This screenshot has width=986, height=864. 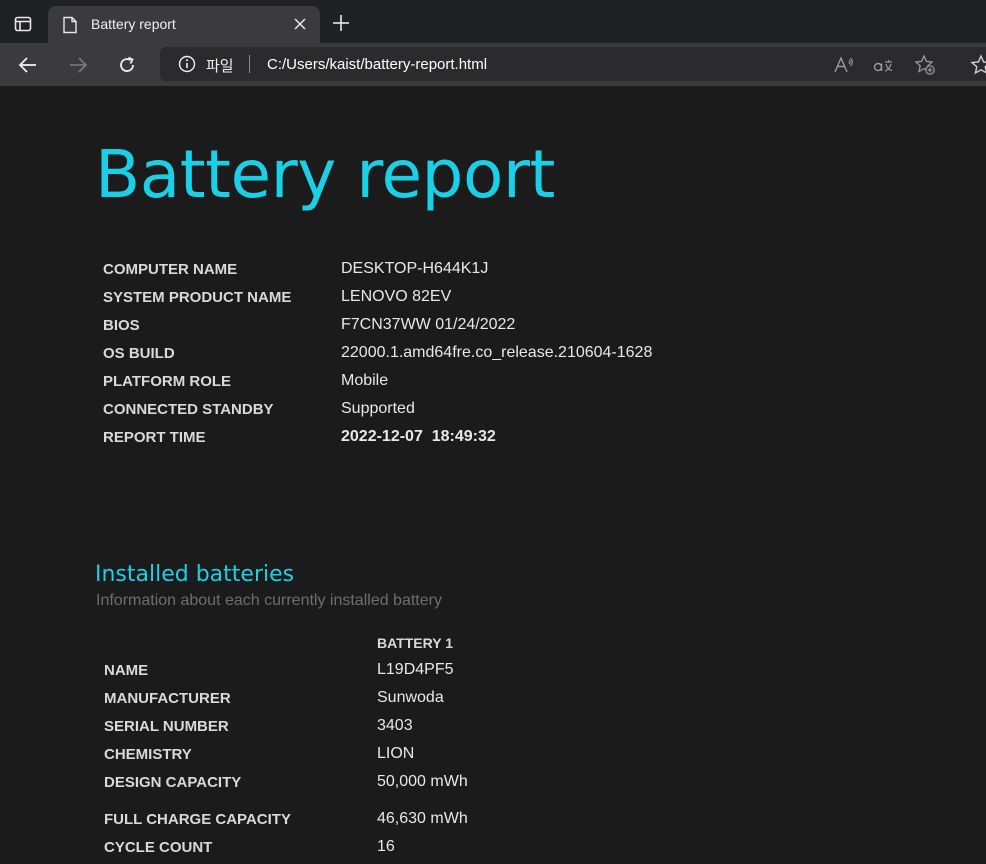 I want to click on battery-info-label: MANUFACTURER, so click(x=167, y=698).